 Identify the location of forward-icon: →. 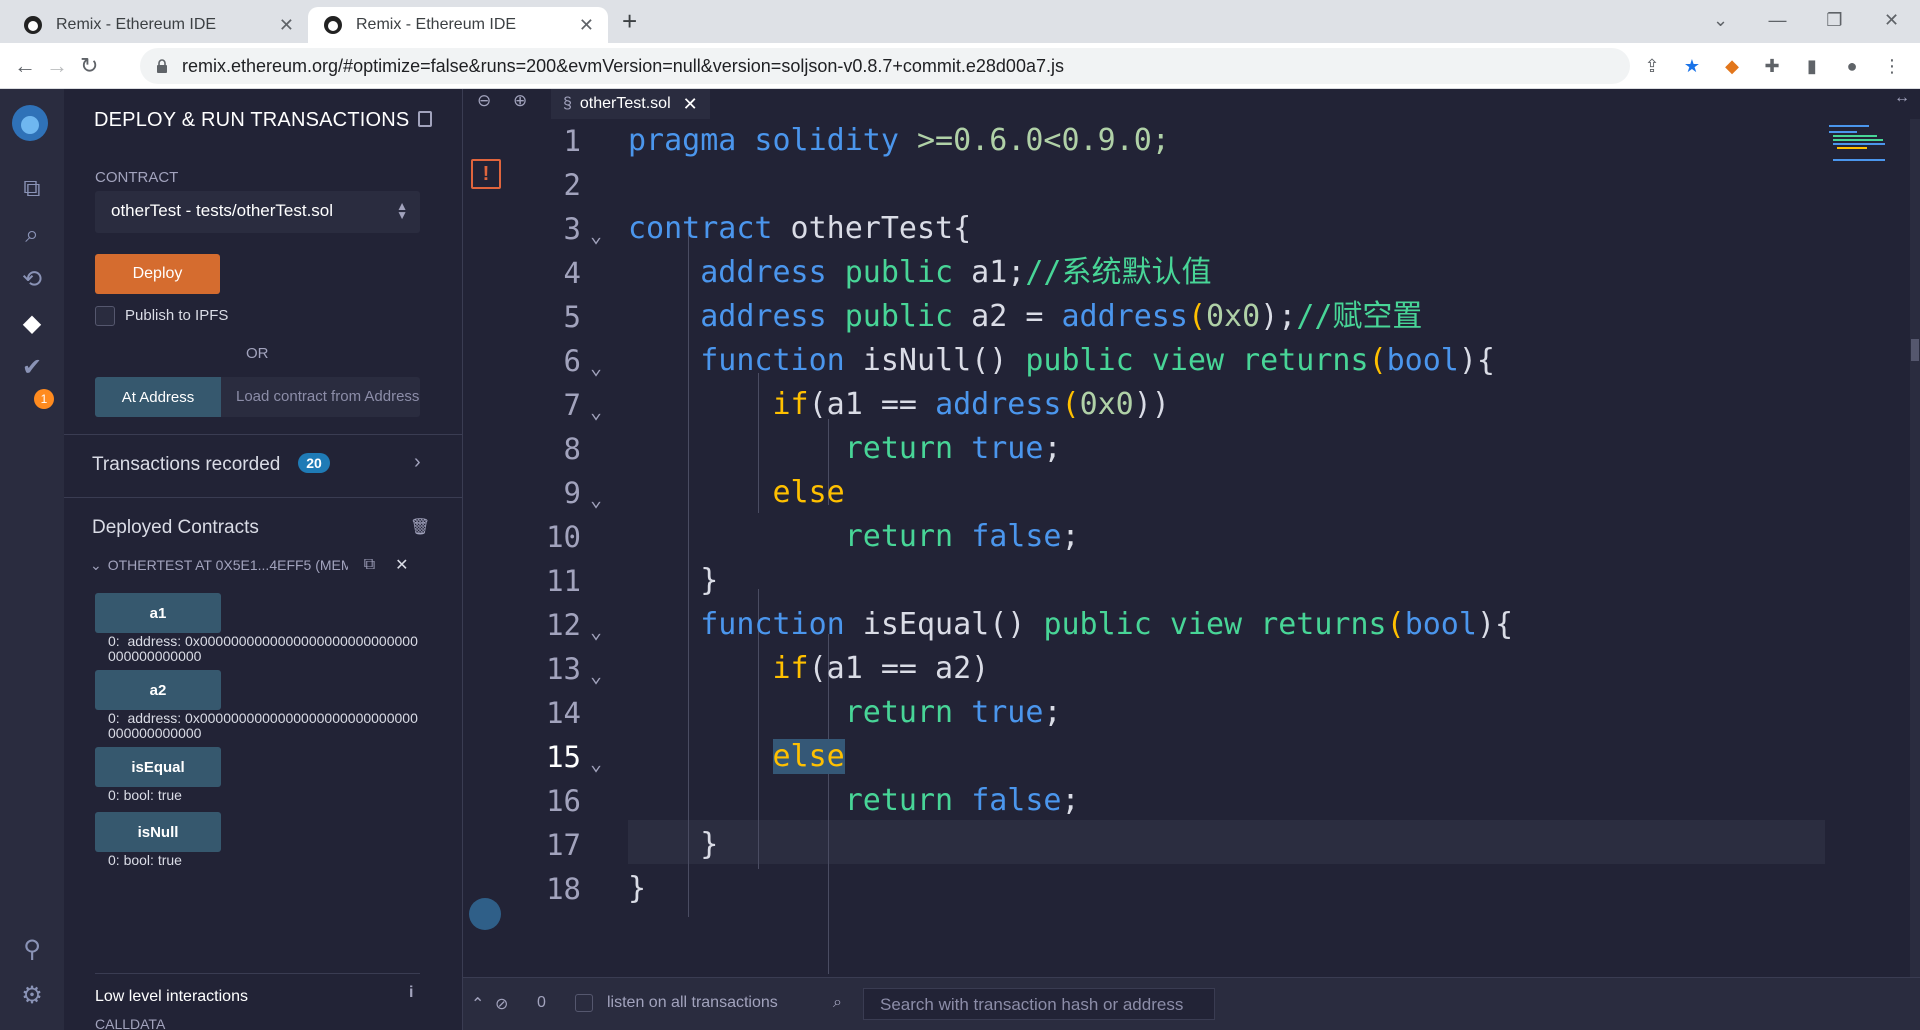
(57, 66).